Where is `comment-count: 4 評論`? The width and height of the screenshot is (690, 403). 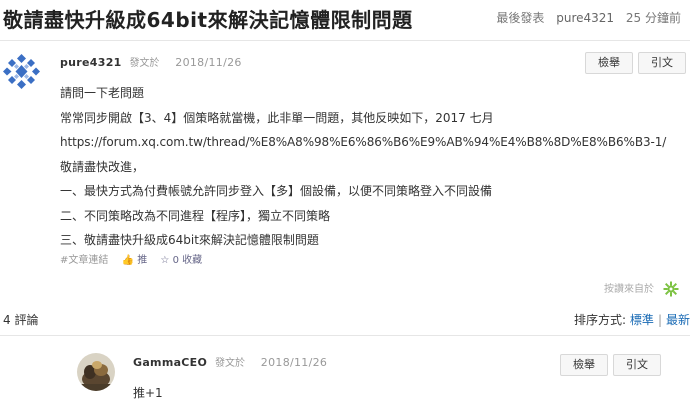 comment-count: 4 評論 is located at coordinates (21, 320).